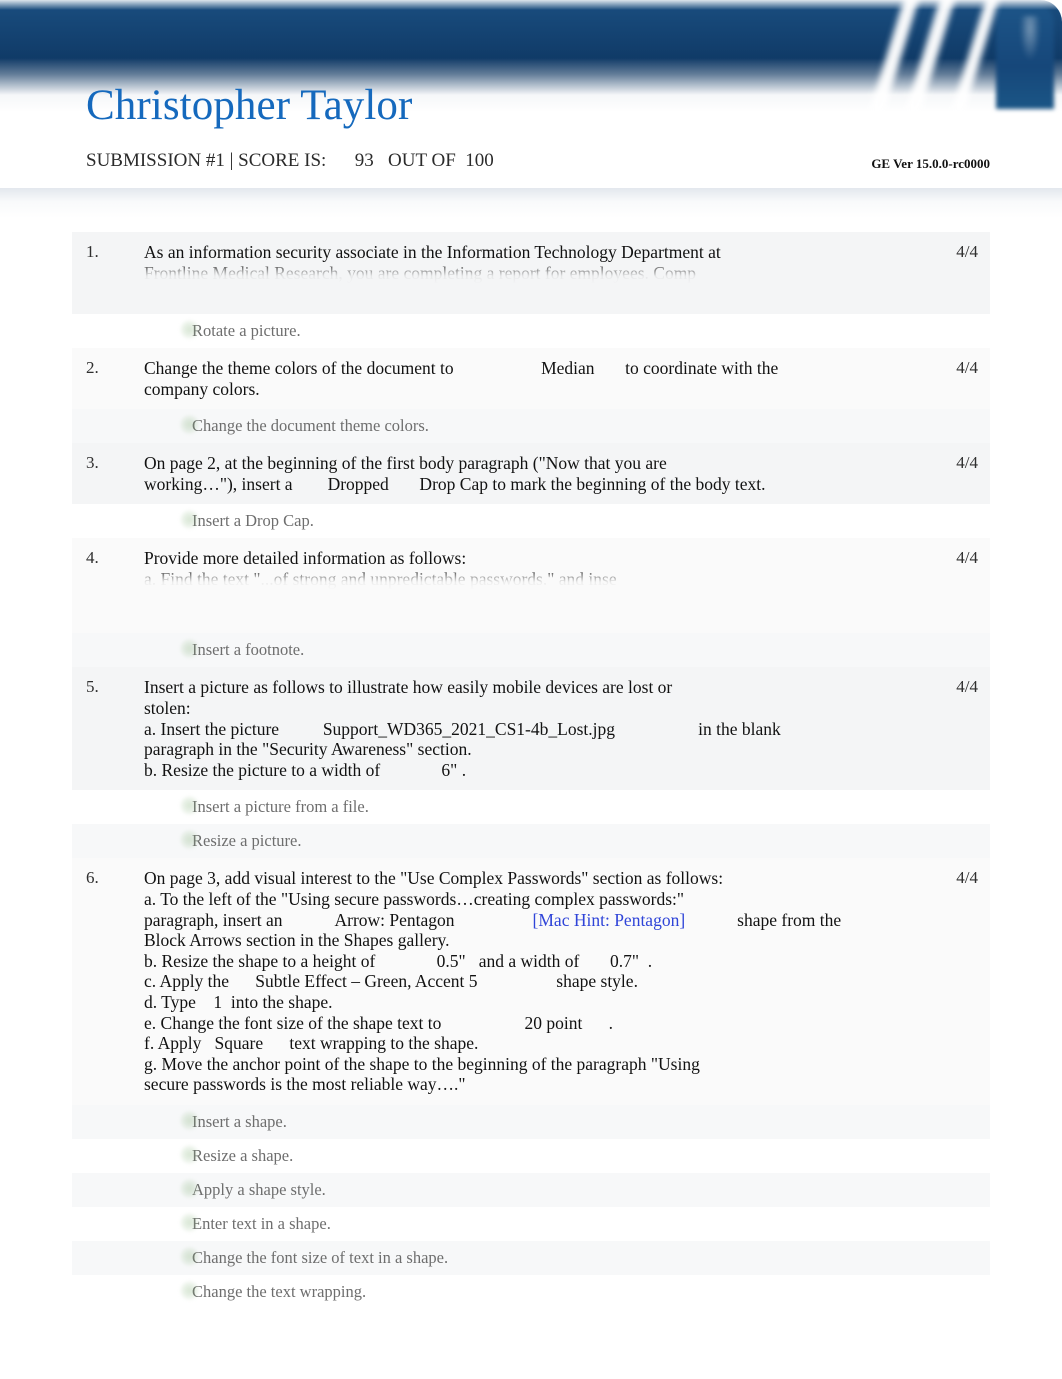 The height and width of the screenshot is (1379, 1062). Describe the element at coordinates (92, 463) in the screenshot. I see `question-number: 3.` at that location.